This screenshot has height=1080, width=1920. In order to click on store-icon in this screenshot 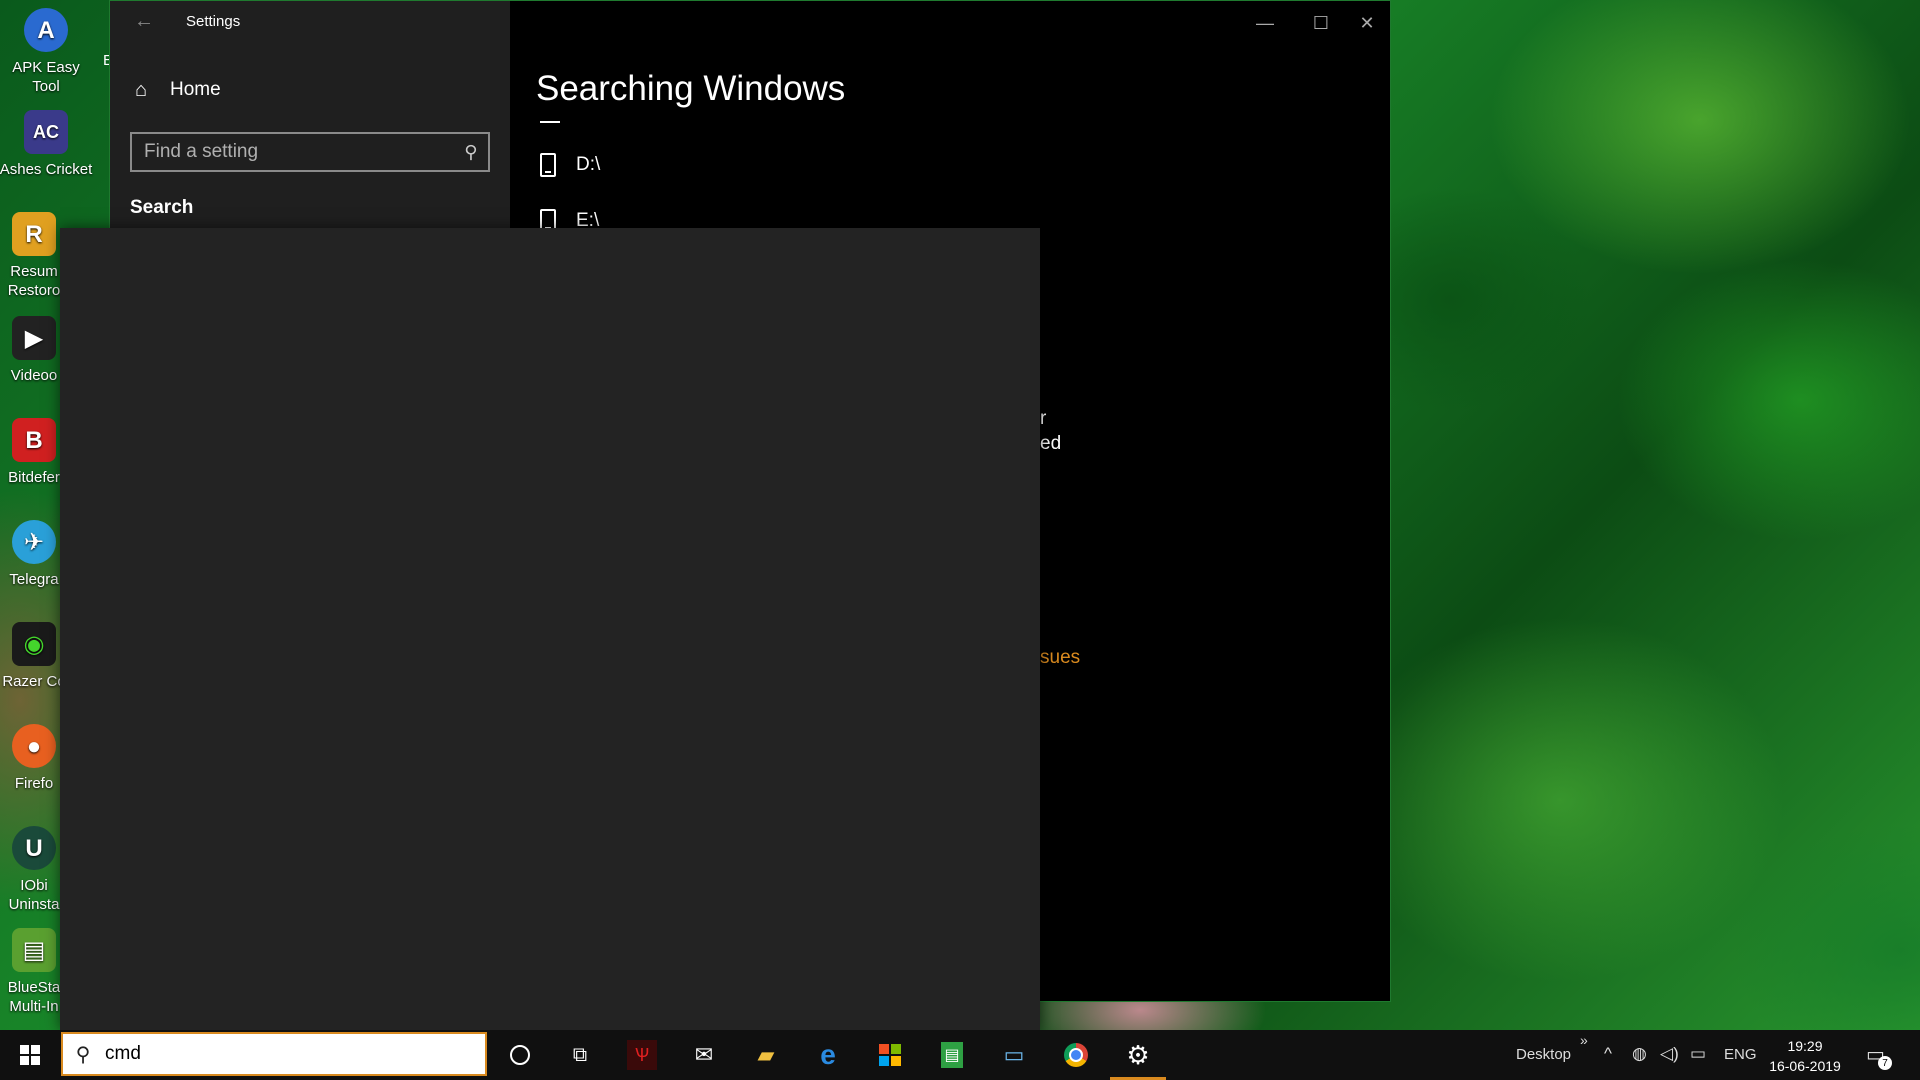, I will do `click(890, 1055)`.